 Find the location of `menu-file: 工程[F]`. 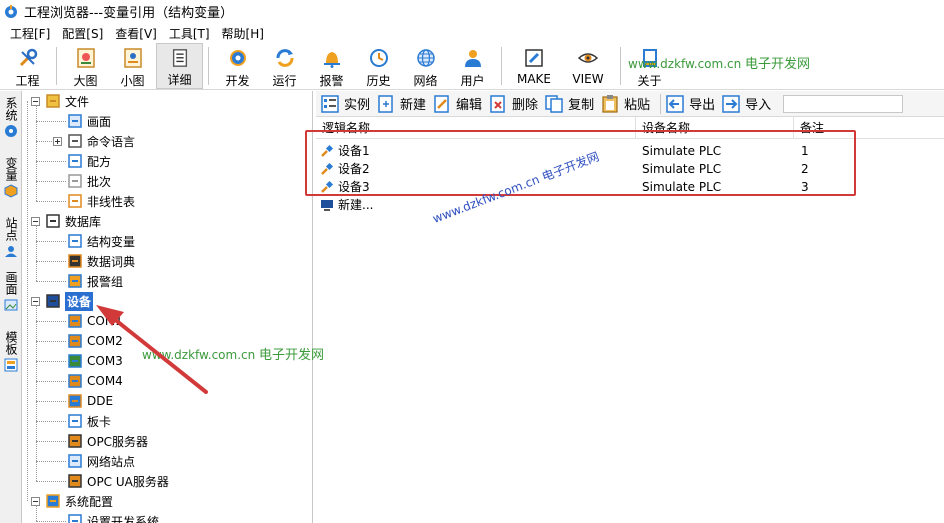

menu-file: 工程[F] is located at coordinates (30, 33).